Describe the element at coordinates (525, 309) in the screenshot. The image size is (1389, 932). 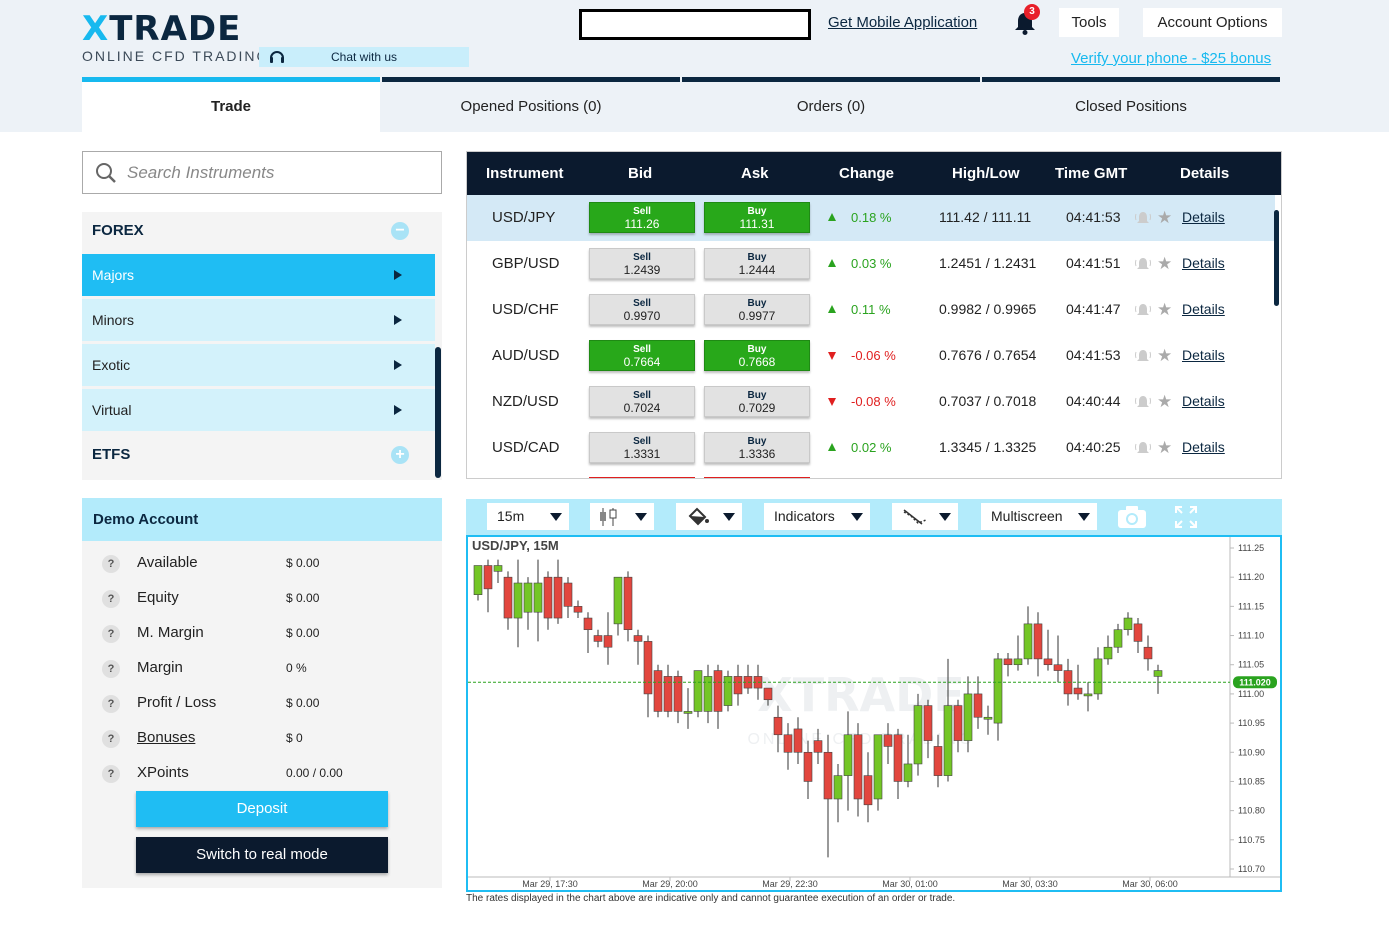
I see `instrument-name: USD/CHF` at that location.